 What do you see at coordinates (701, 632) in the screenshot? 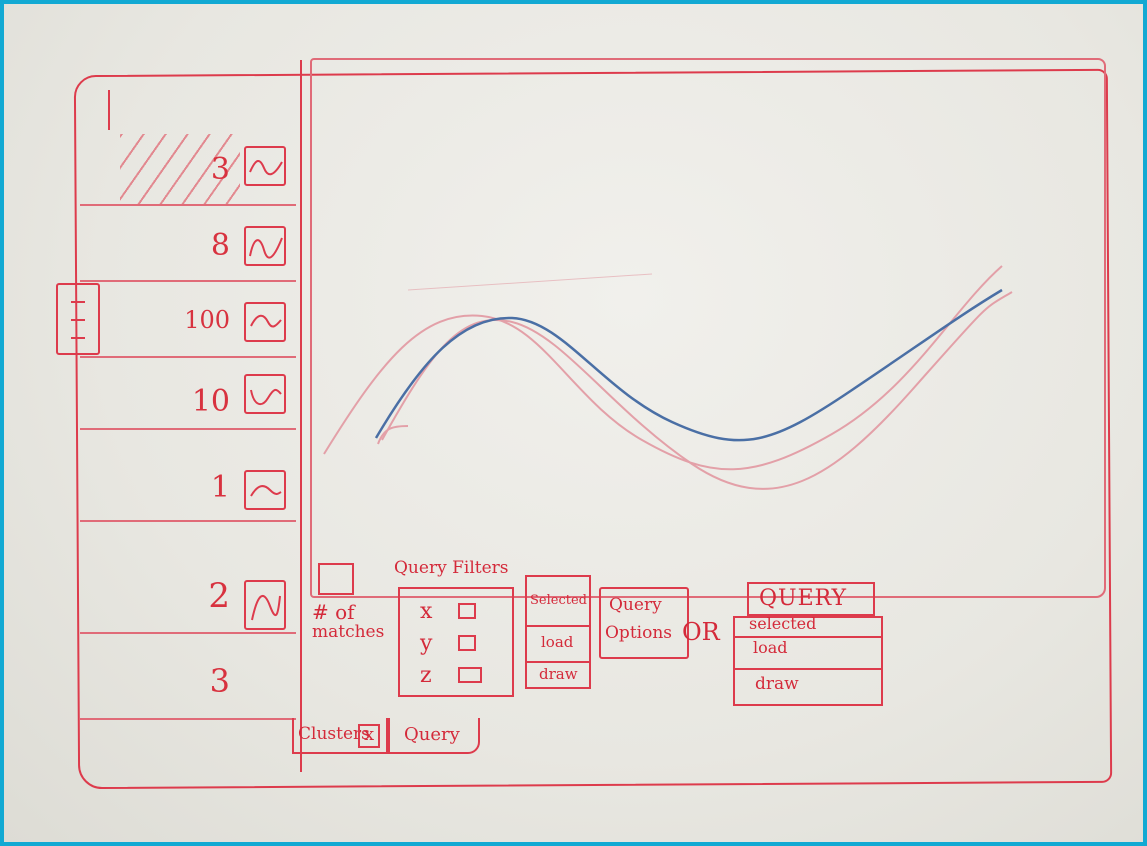
I see `or-label: OR` at bounding box center [701, 632].